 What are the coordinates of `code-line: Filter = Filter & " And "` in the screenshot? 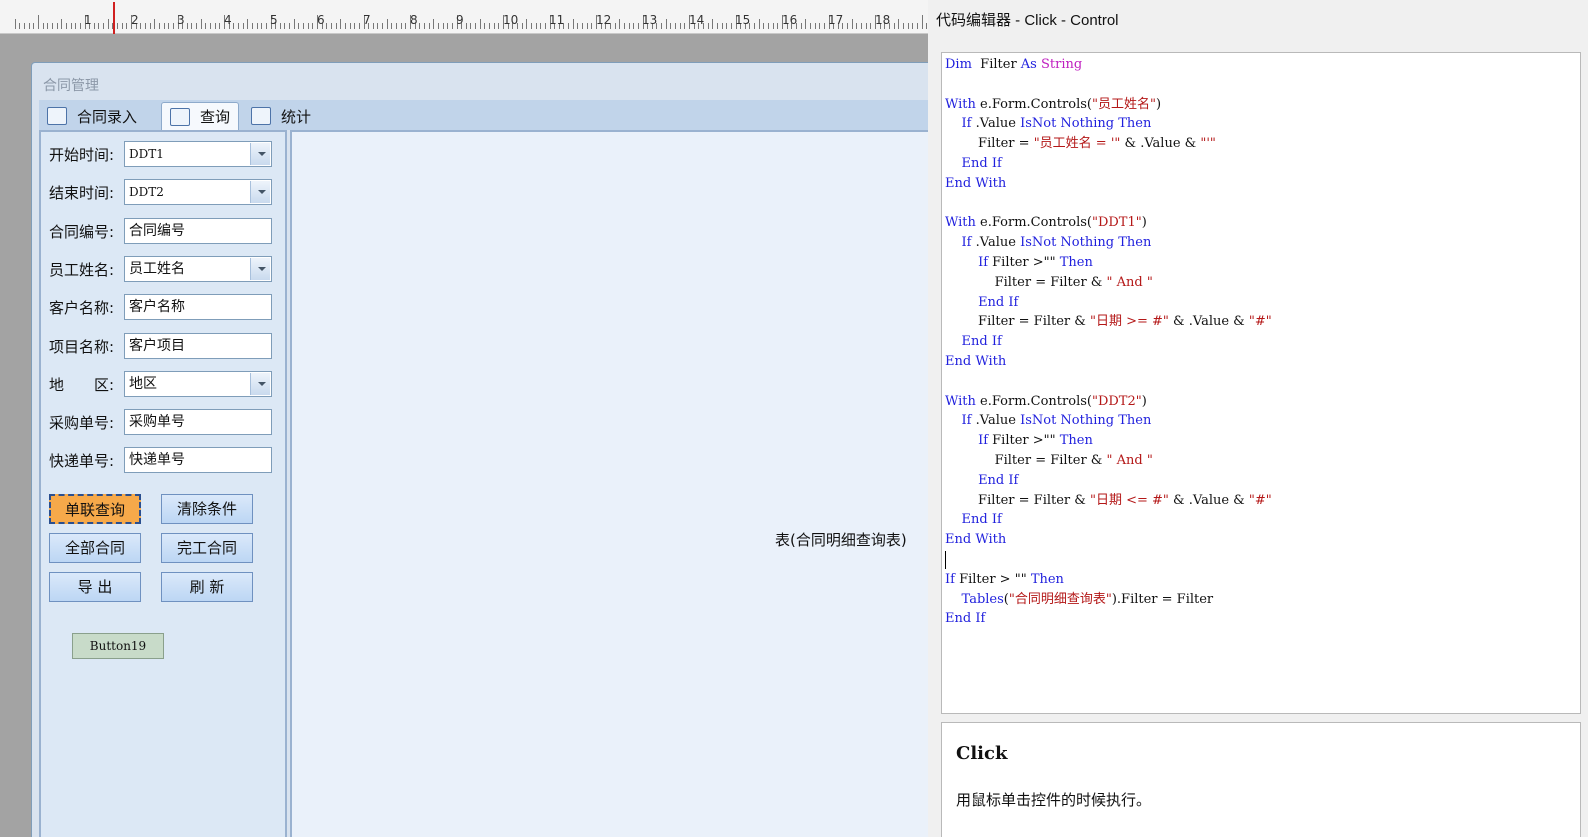 It's located at (1108, 461).